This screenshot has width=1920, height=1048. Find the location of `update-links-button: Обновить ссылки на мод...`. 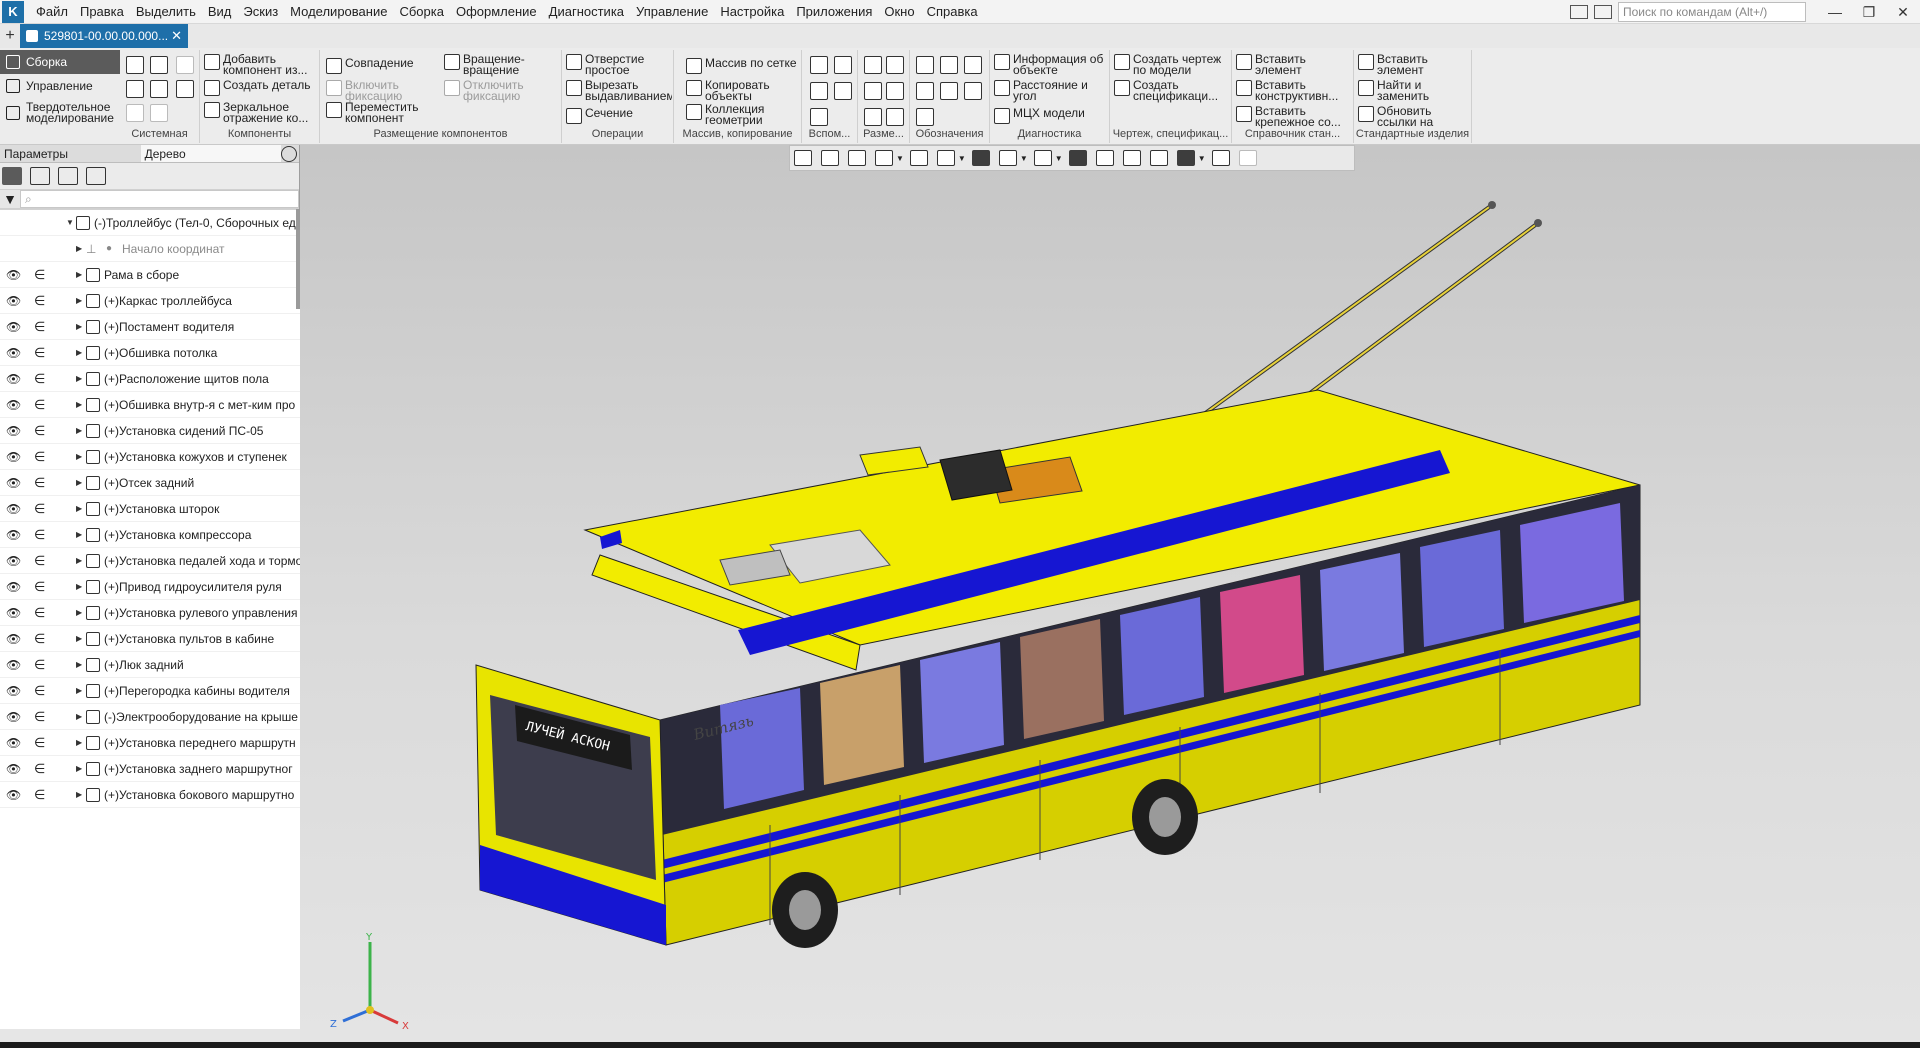

update-links-button: Обновить ссылки на мод... is located at coordinates (1414, 118).